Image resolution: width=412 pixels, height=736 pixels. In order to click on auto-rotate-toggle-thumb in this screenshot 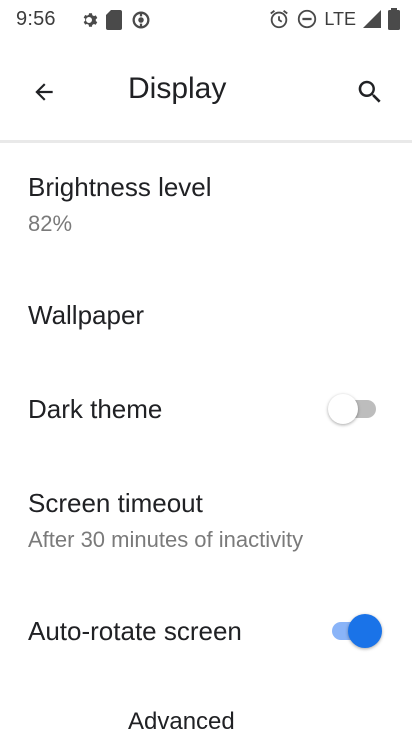, I will do `click(365, 631)`.